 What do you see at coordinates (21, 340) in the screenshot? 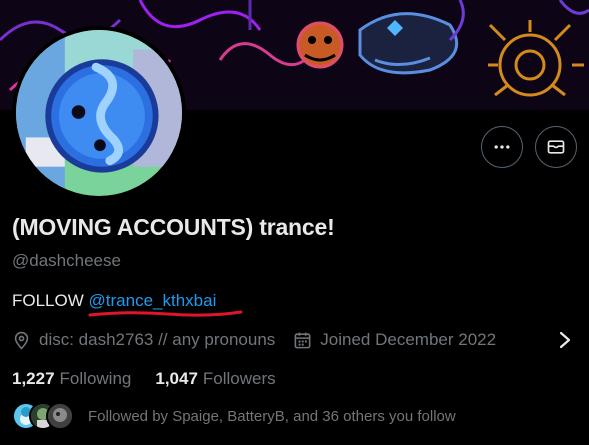
I see `location-pin-icon` at bounding box center [21, 340].